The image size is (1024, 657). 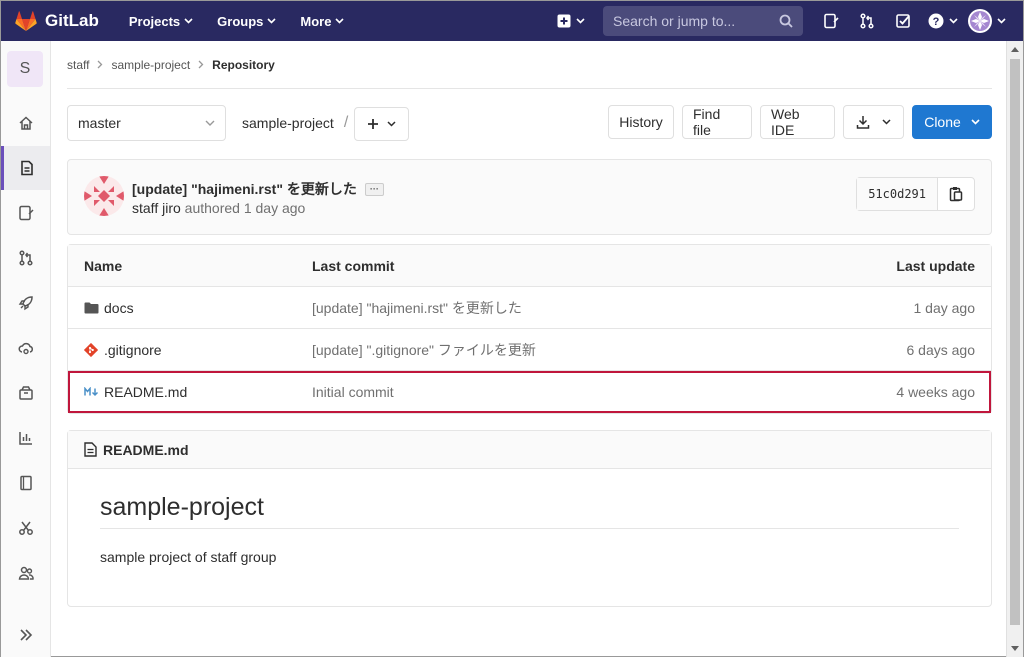 I want to click on package-icon, so click(x=25, y=393).